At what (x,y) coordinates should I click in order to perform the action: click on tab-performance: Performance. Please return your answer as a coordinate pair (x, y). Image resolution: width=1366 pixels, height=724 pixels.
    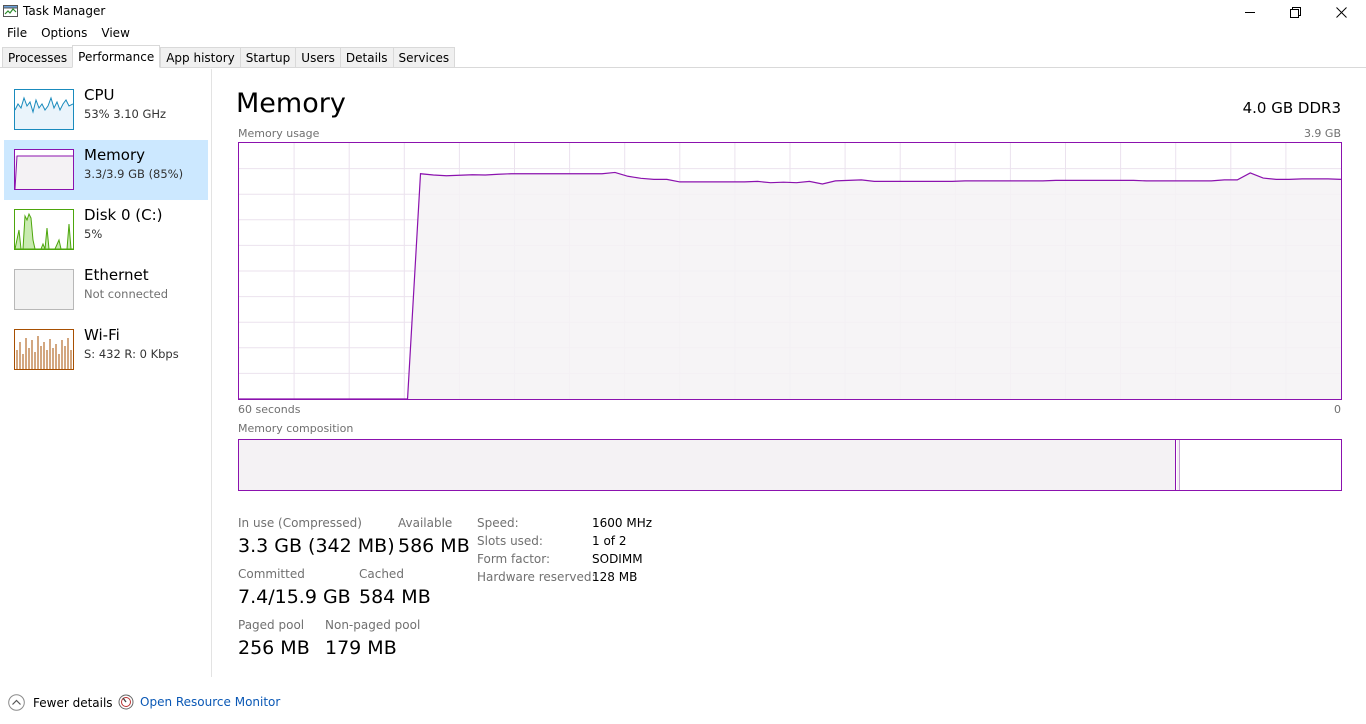
    Looking at the image, I should click on (116, 56).